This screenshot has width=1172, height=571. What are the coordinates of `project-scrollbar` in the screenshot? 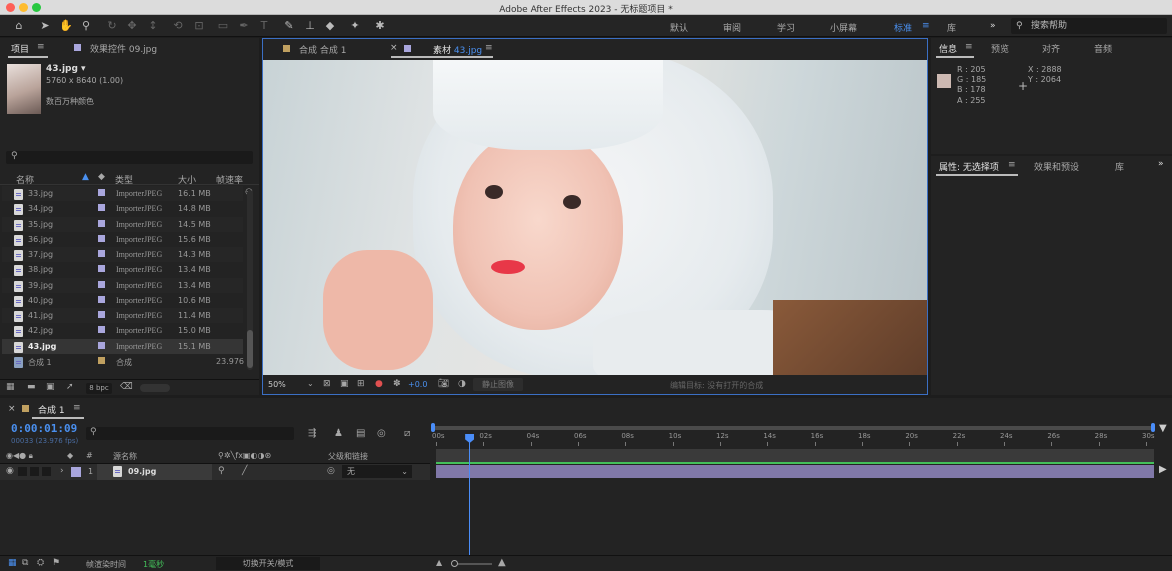 It's located at (250, 280).